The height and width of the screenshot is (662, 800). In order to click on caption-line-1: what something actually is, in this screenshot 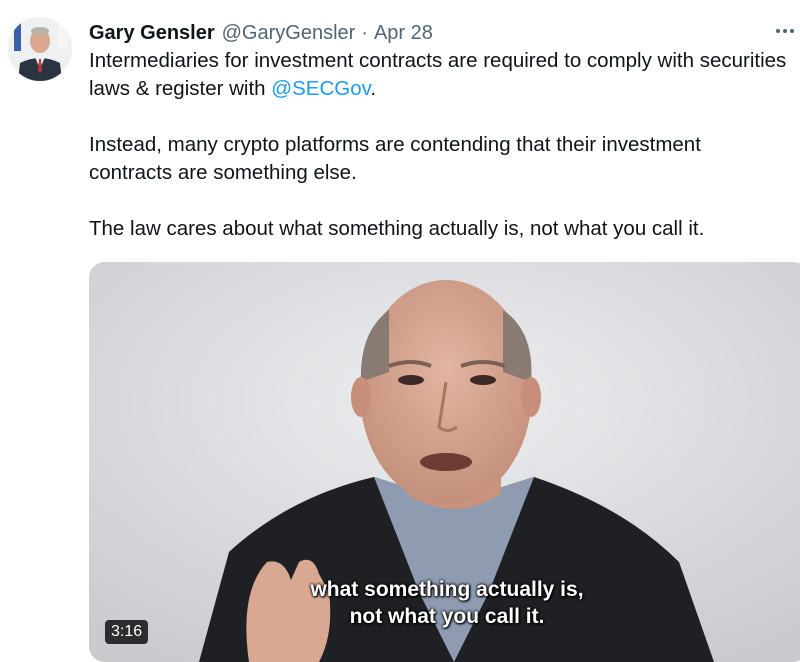, I will do `click(447, 589)`.